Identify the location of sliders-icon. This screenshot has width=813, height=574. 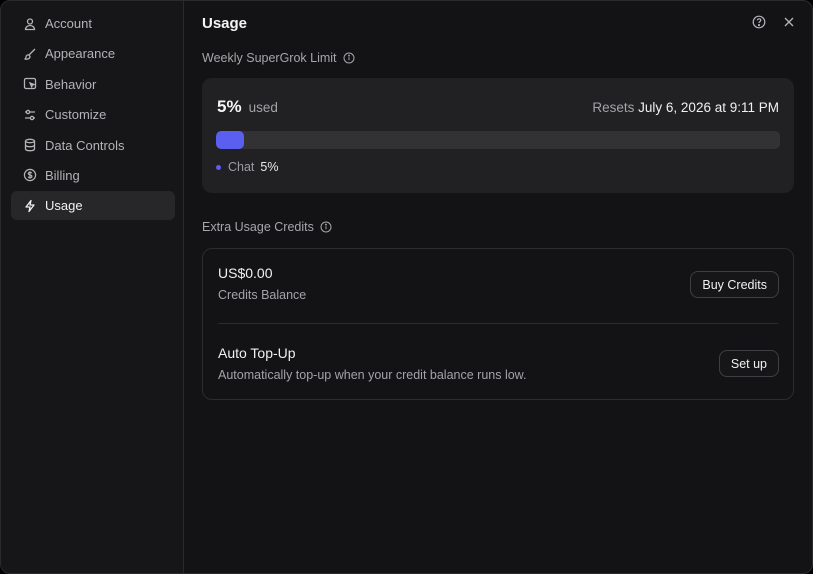
(30, 115).